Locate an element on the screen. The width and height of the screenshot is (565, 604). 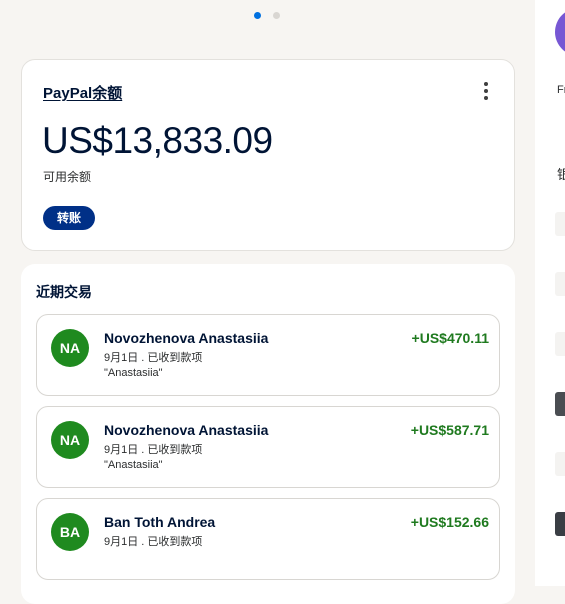
side-panel: Fr 银 is located at coordinates (550, 293).